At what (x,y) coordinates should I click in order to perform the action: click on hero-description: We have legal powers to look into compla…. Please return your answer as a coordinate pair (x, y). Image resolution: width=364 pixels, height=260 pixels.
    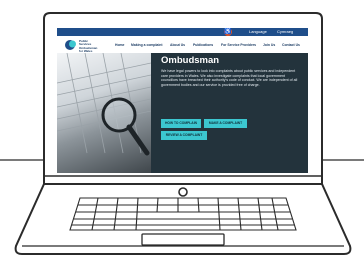
    Looking at the image, I should click on (229, 78).